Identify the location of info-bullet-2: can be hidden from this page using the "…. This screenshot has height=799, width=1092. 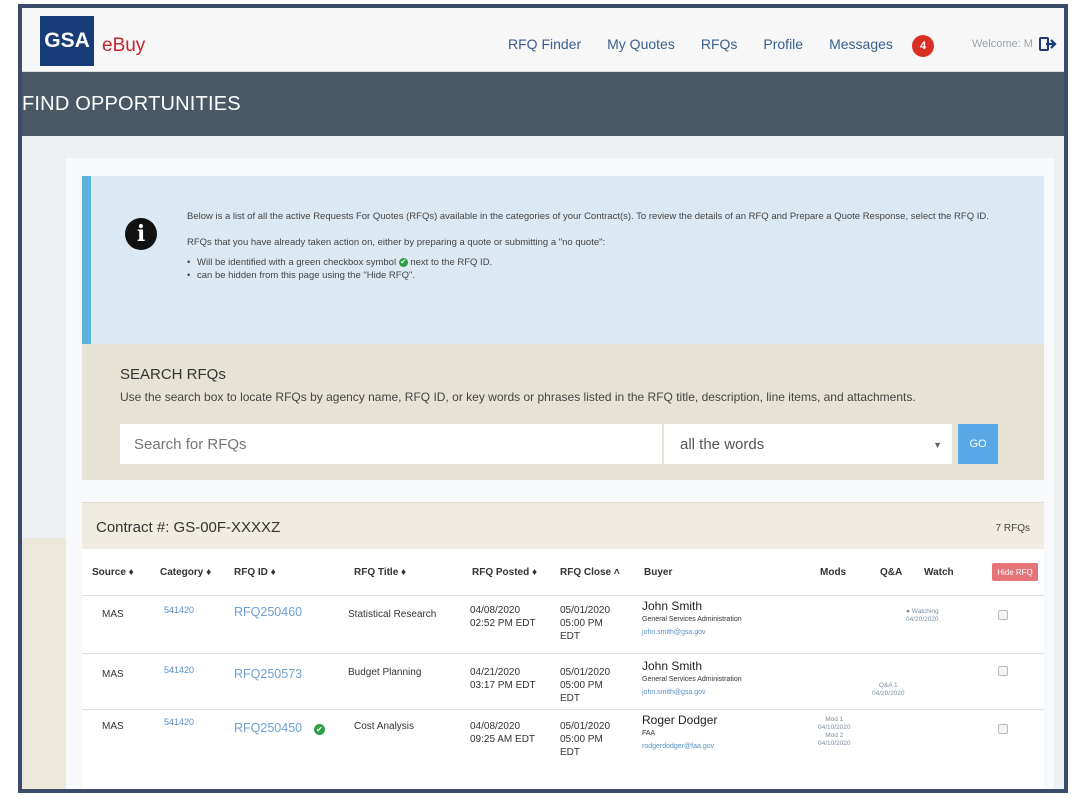
(612, 275).